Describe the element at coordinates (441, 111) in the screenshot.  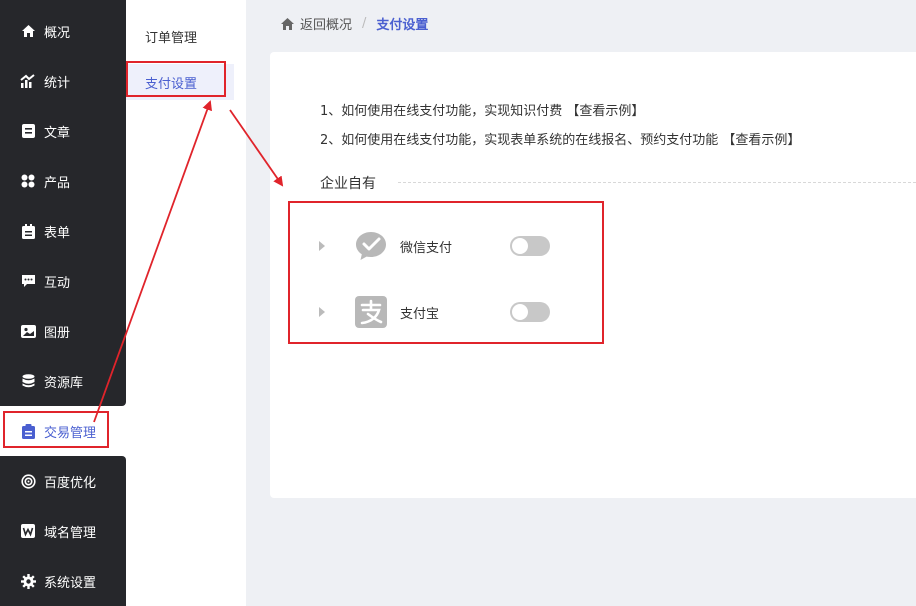
I see `tip-text: 1、如何使用在线支付功能，实现知识付费` at that location.